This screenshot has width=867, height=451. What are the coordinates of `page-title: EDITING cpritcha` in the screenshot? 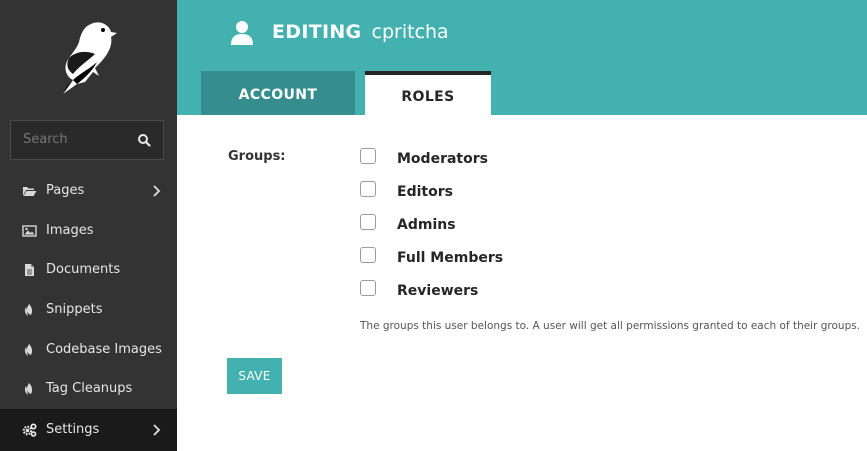 It's located at (360, 32).